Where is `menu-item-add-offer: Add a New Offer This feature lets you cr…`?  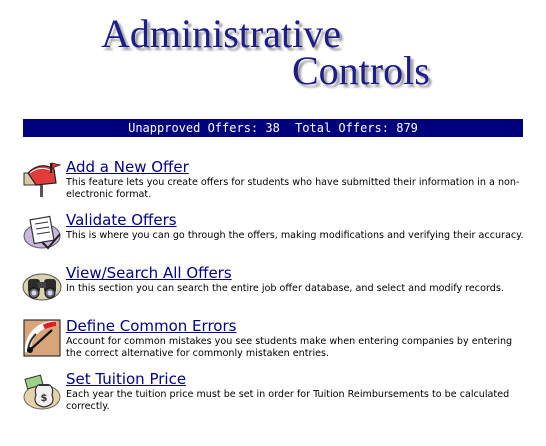 menu-item-add-offer: Add a New Offer This feature lets you cr… is located at coordinates (275, 183).